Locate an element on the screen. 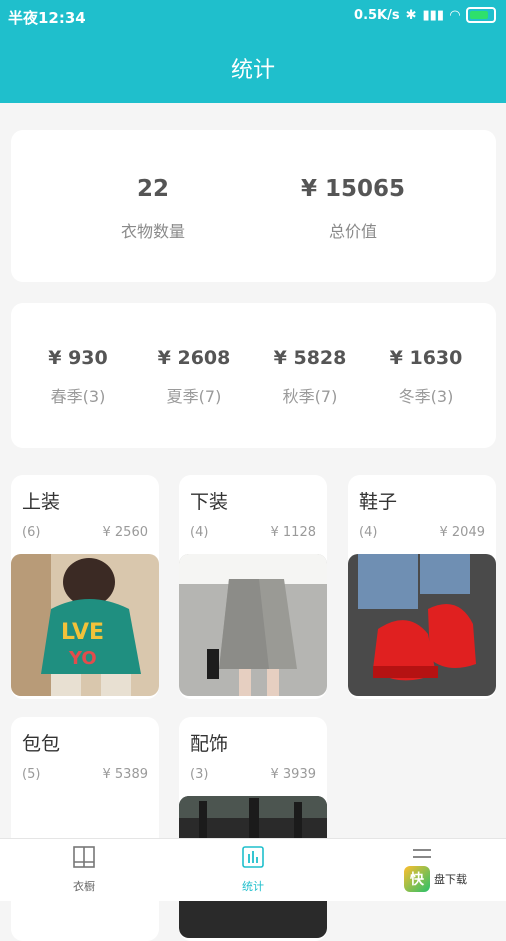 This screenshot has height=941, width=506. tab-wardrobe: 衣橱 is located at coordinates (84, 869).